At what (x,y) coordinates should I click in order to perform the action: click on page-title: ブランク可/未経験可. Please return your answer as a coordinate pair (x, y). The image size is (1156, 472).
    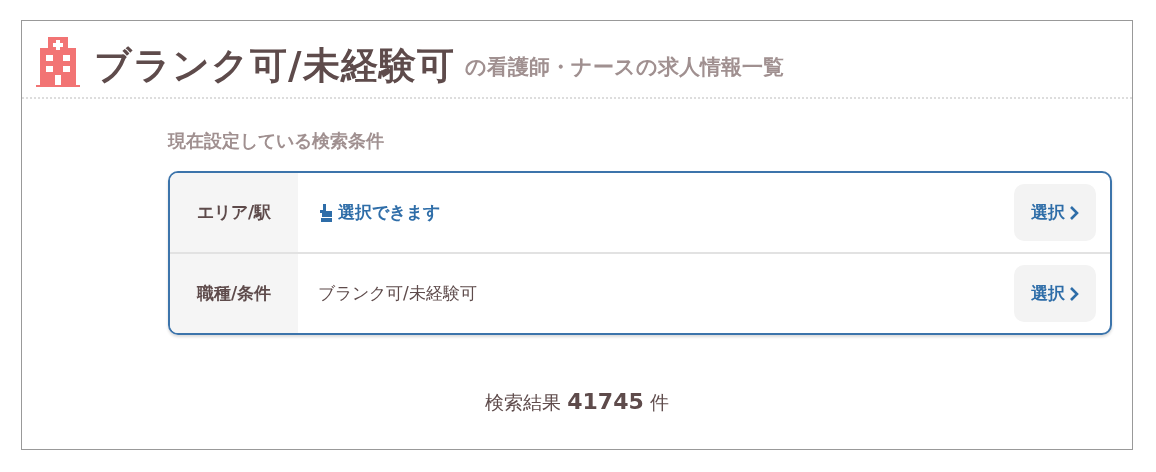
    Looking at the image, I should click on (274, 66).